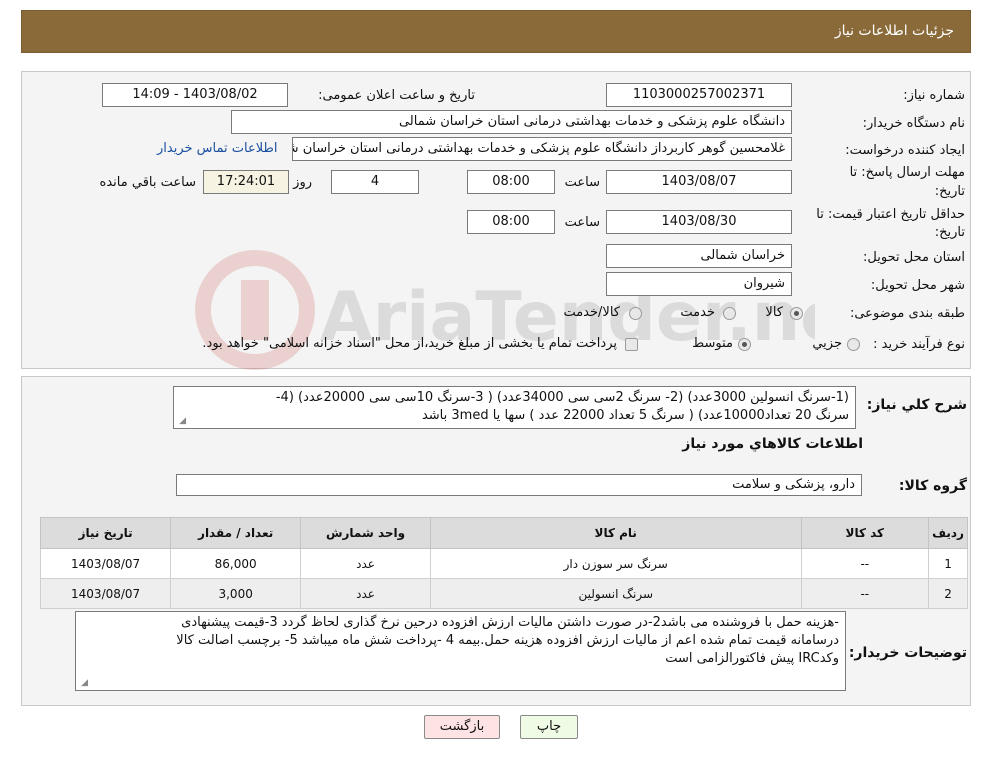 Image resolution: width=985 pixels, height=759 pixels. Describe the element at coordinates (462, 727) in the screenshot. I see `back-button: بازگشت` at that location.